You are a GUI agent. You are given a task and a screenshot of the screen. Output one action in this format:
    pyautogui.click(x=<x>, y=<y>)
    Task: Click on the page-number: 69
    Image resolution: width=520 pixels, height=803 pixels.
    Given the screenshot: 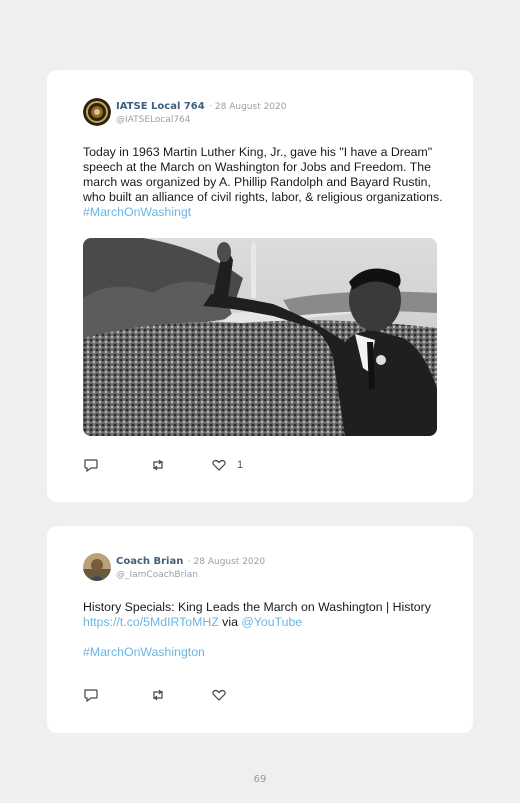 What is the action you would take?
    pyautogui.click(x=260, y=779)
    